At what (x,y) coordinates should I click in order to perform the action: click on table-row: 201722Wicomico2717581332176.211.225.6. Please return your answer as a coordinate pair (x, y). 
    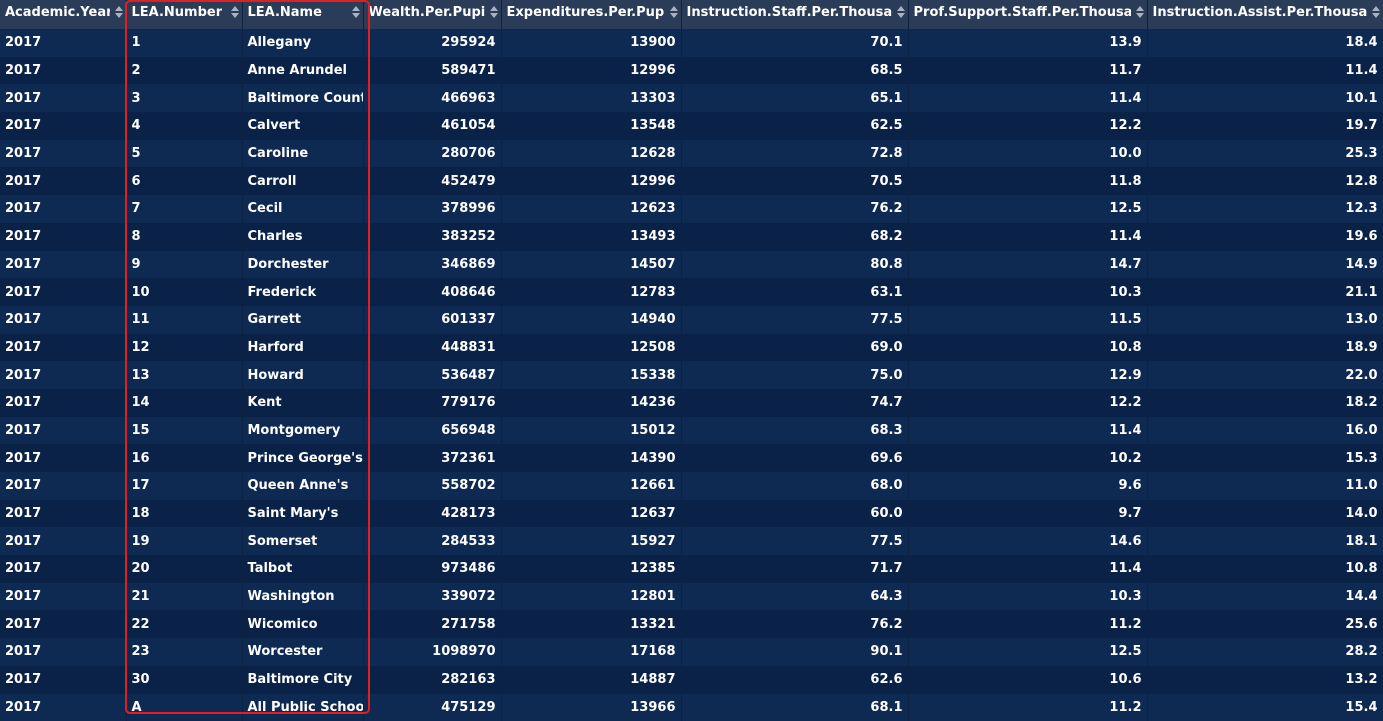
    Looking at the image, I should click on (691, 624).